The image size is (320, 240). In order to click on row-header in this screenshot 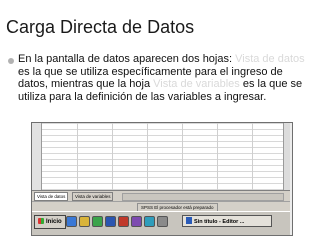, I will do `click(37, 156)`.